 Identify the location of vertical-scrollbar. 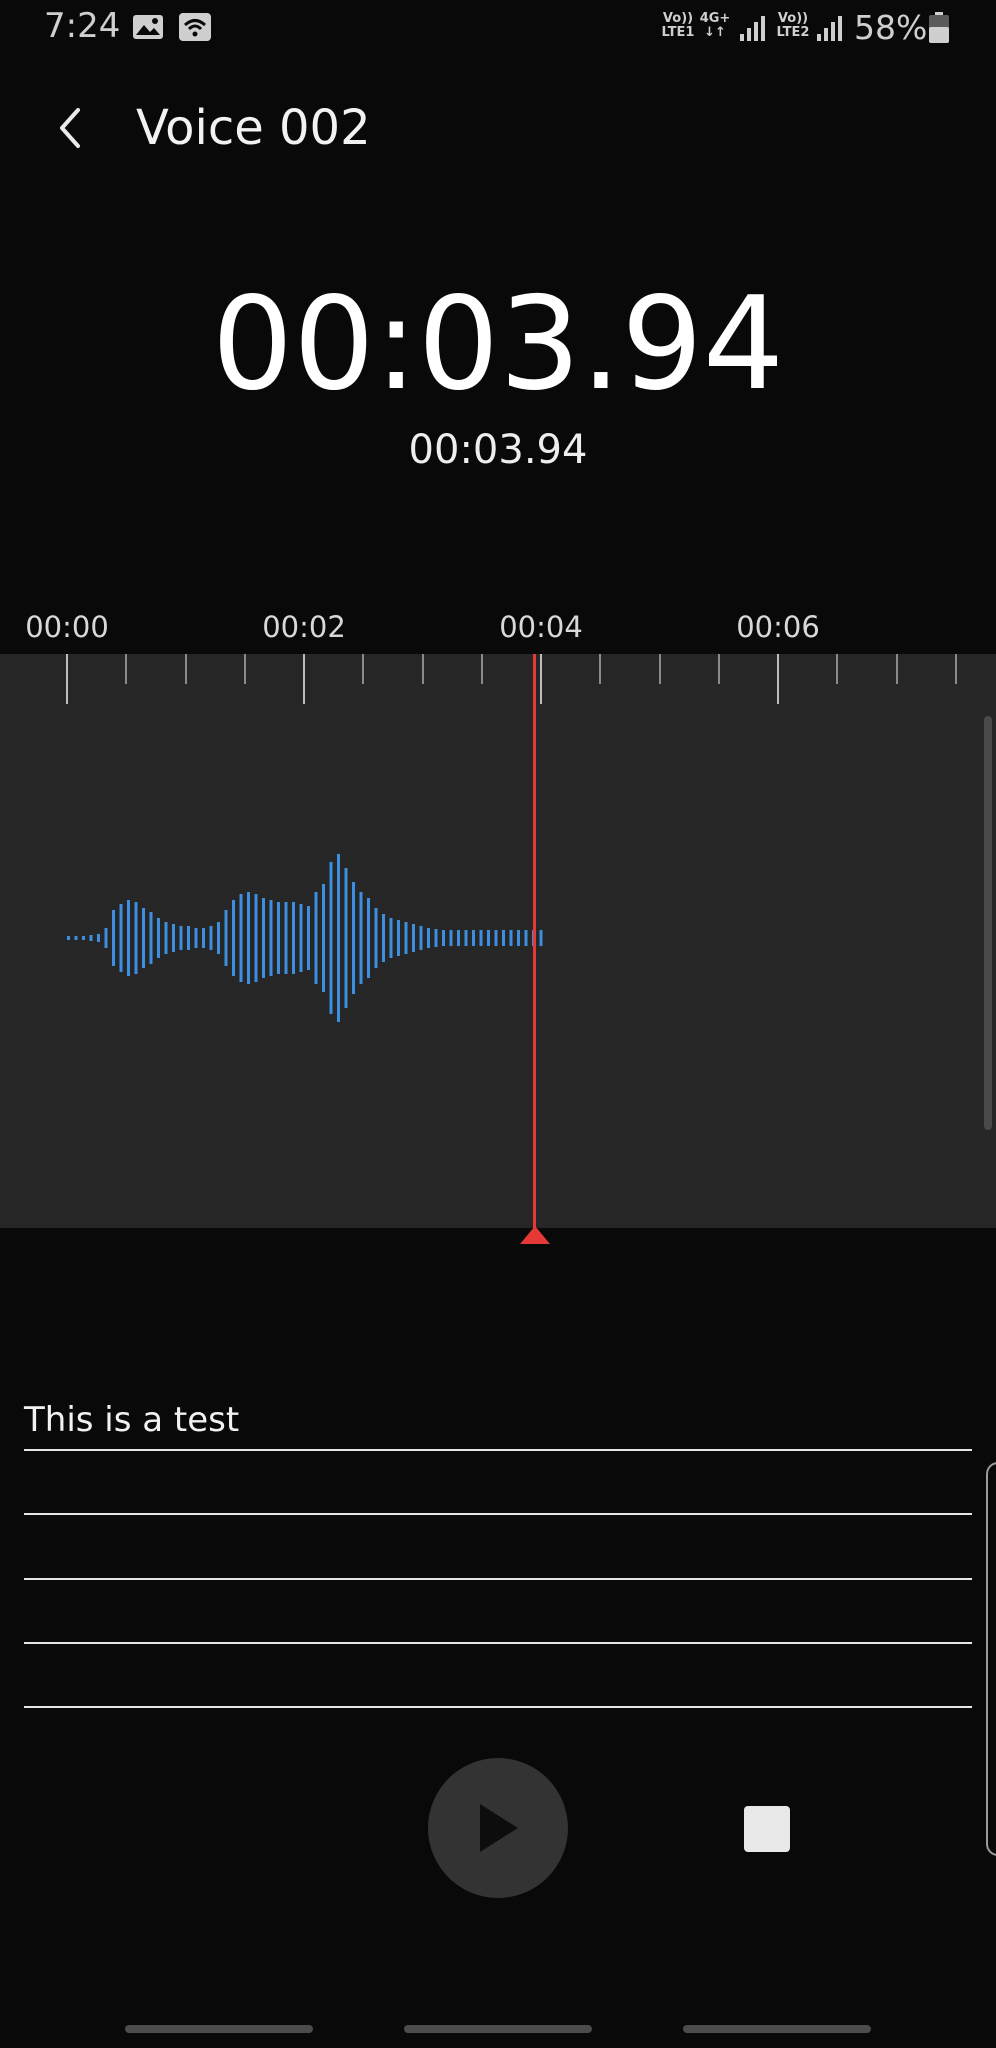
(988, 923).